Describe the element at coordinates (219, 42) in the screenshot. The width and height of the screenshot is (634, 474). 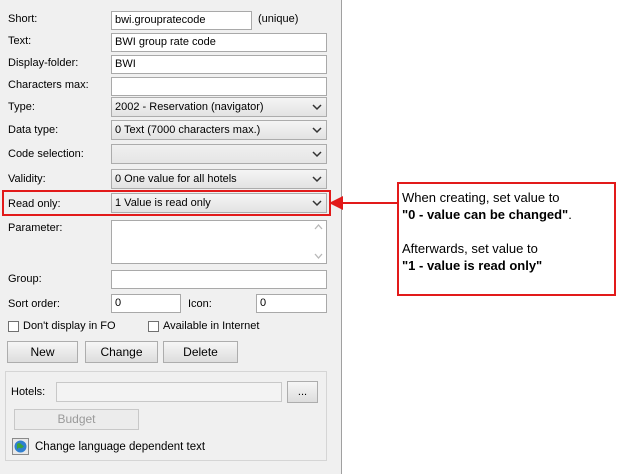
I see `text-field: BWI group rate code` at that location.